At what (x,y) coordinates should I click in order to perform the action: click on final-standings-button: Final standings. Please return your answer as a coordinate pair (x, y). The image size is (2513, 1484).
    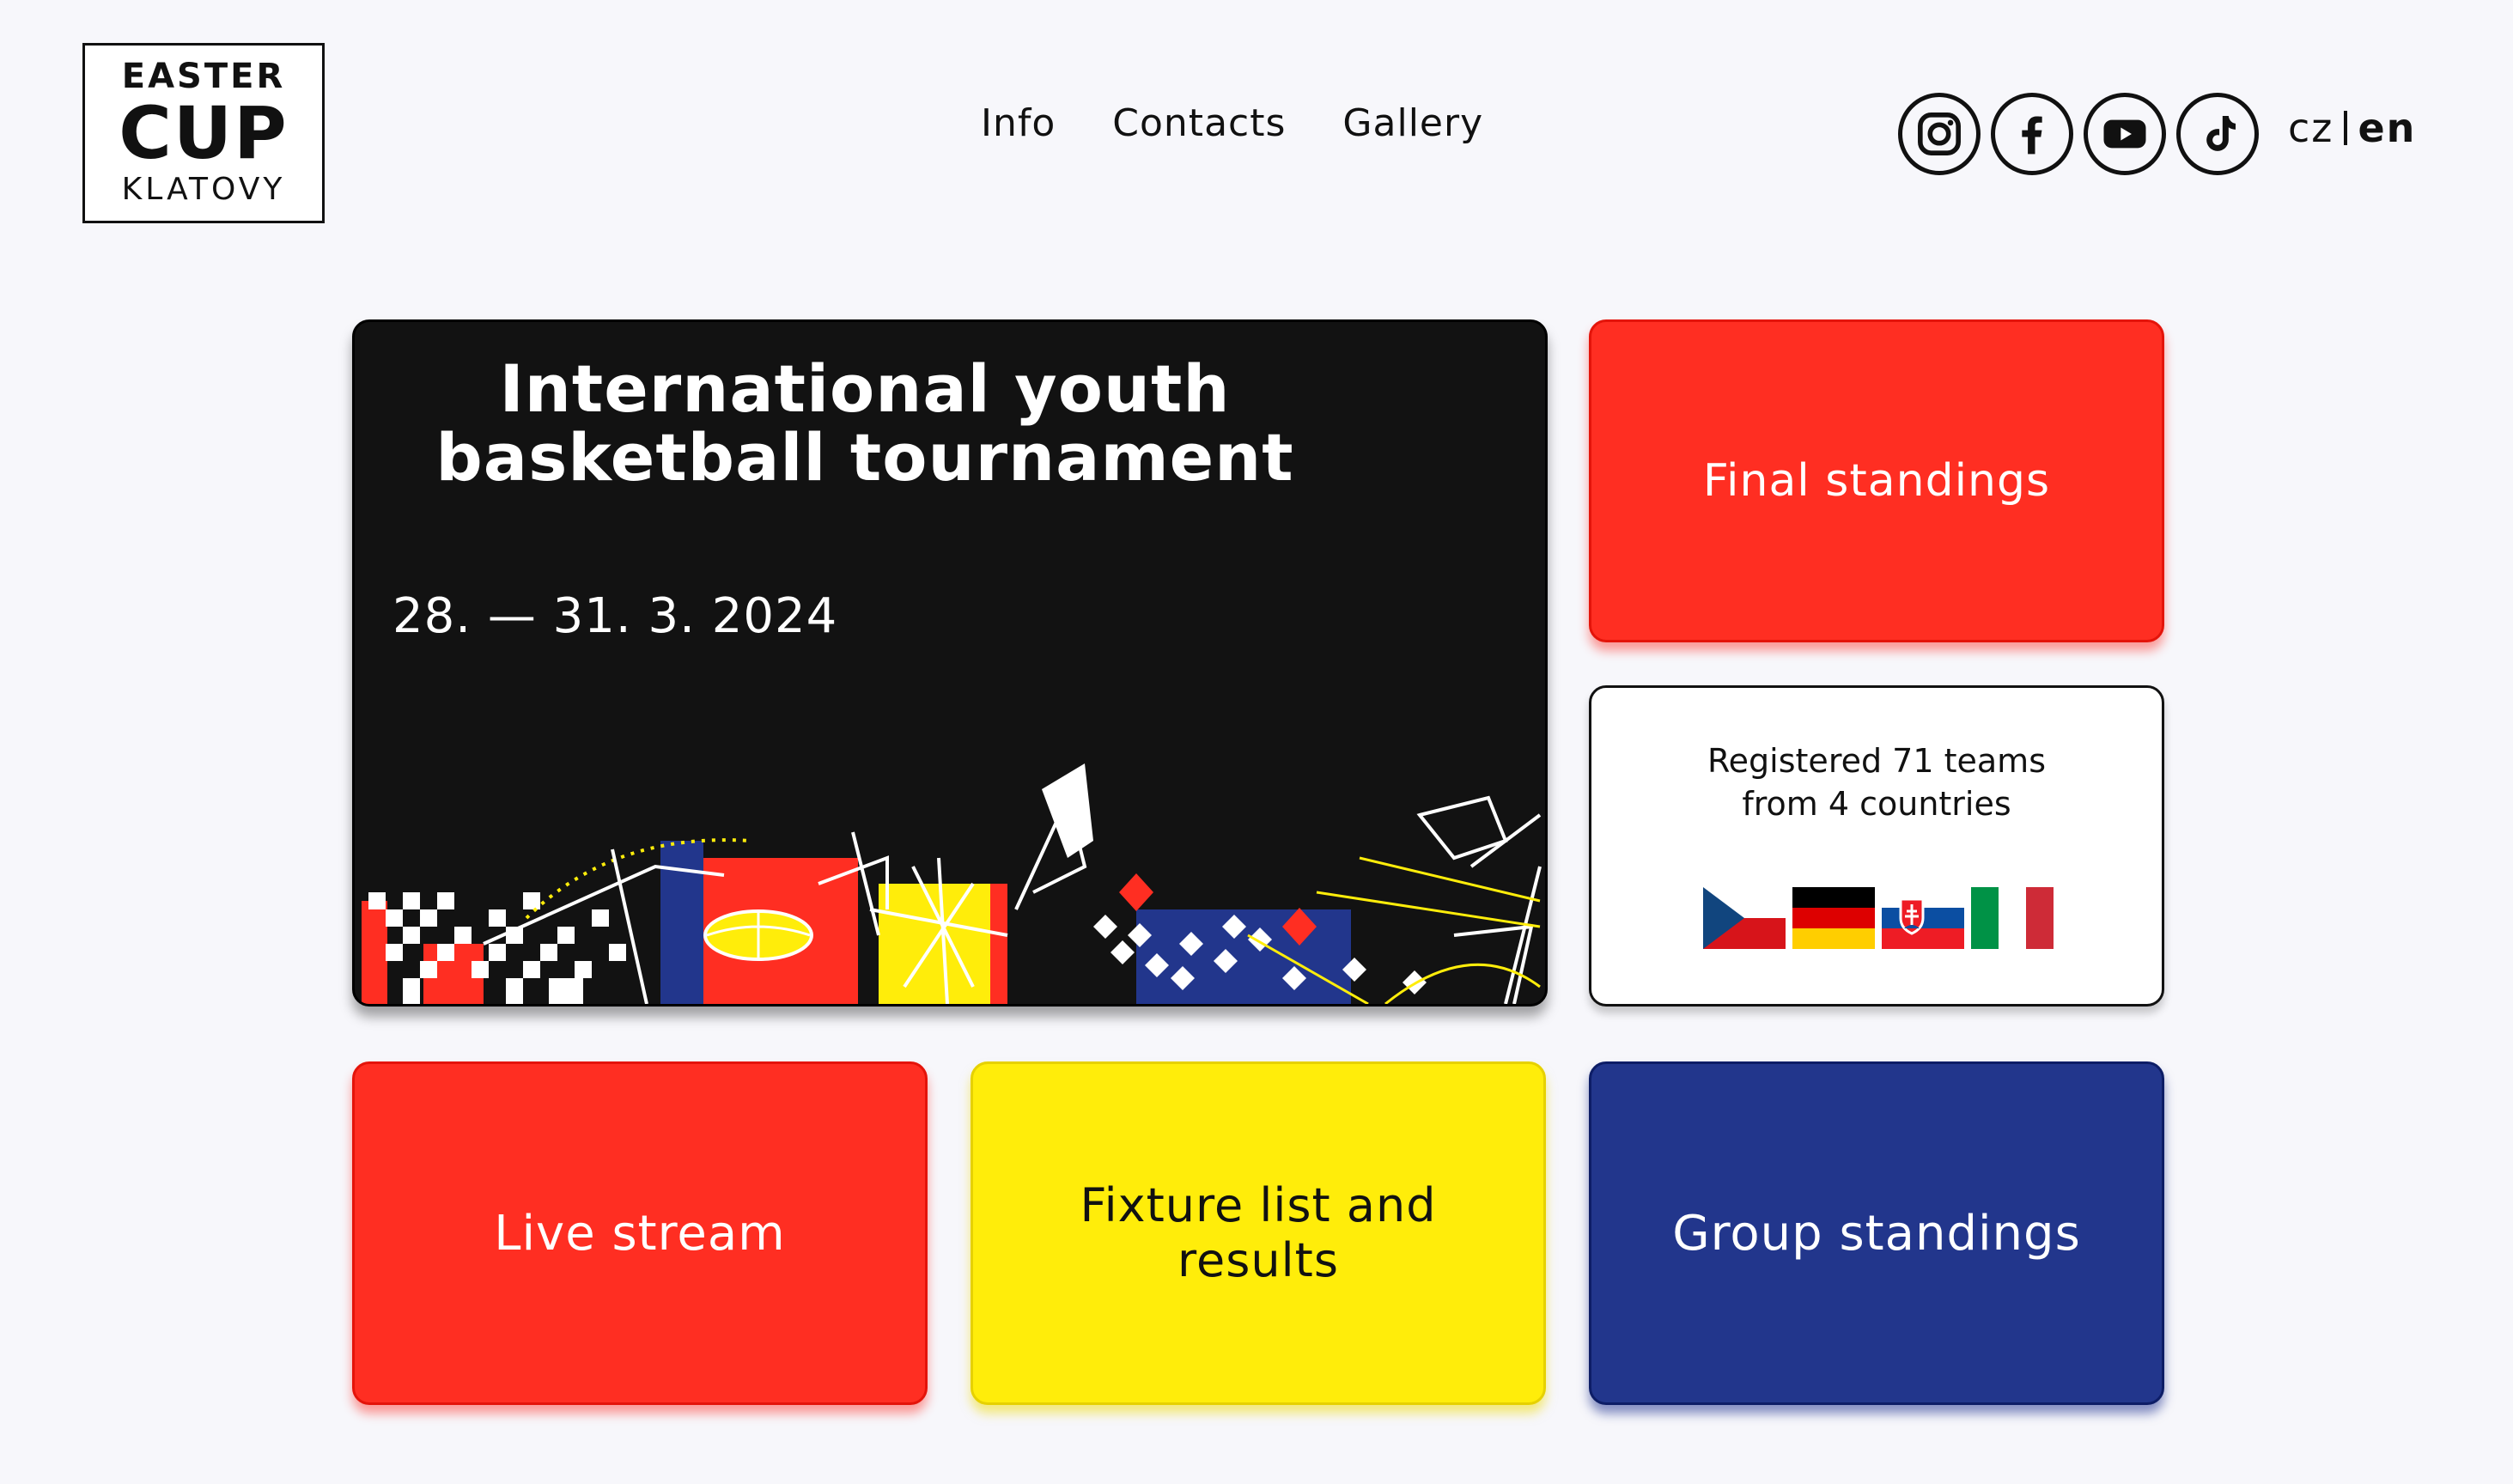
    Looking at the image, I should click on (1876, 480).